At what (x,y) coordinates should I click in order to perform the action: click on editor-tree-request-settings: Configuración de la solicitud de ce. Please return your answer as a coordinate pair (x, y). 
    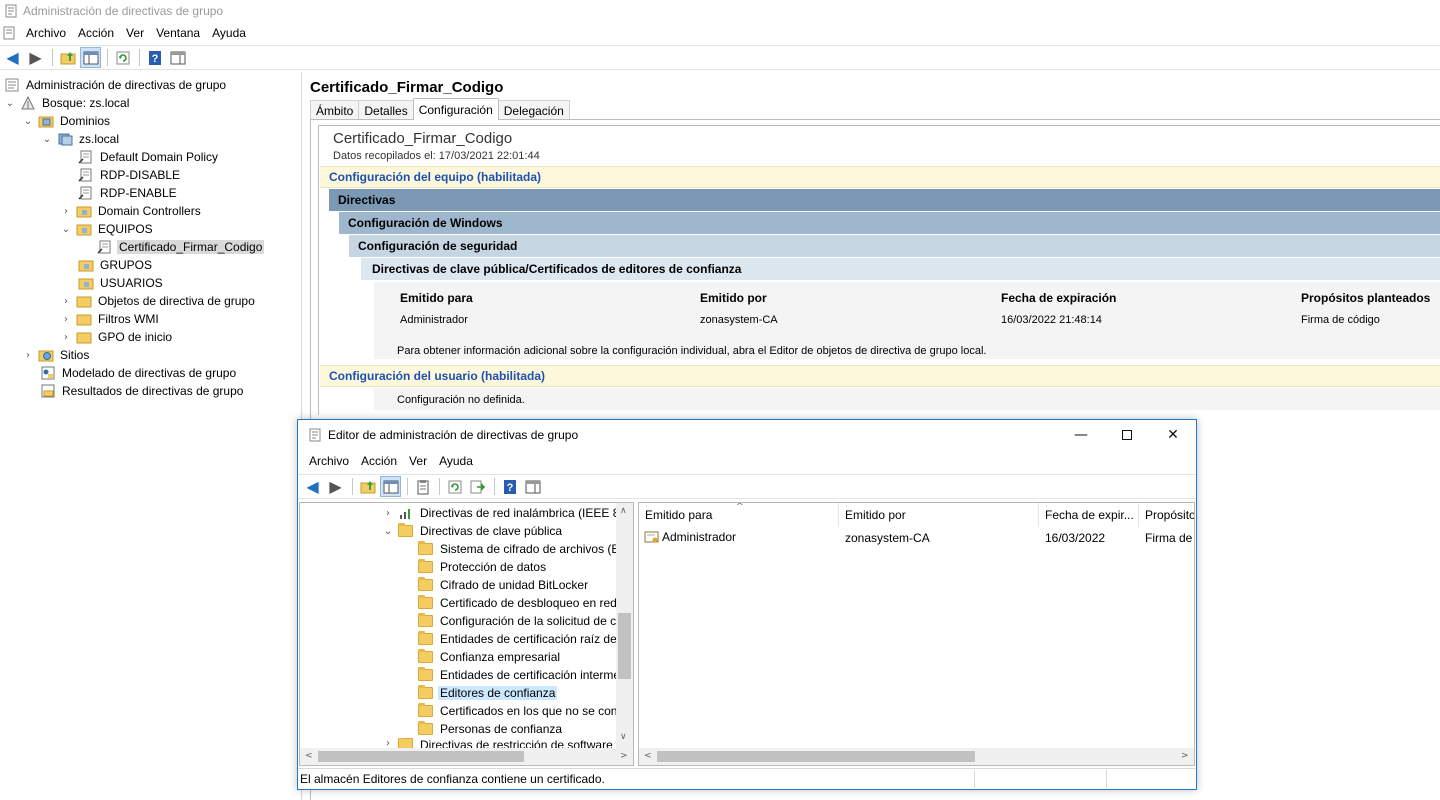
    Looking at the image, I should click on (521, 621).